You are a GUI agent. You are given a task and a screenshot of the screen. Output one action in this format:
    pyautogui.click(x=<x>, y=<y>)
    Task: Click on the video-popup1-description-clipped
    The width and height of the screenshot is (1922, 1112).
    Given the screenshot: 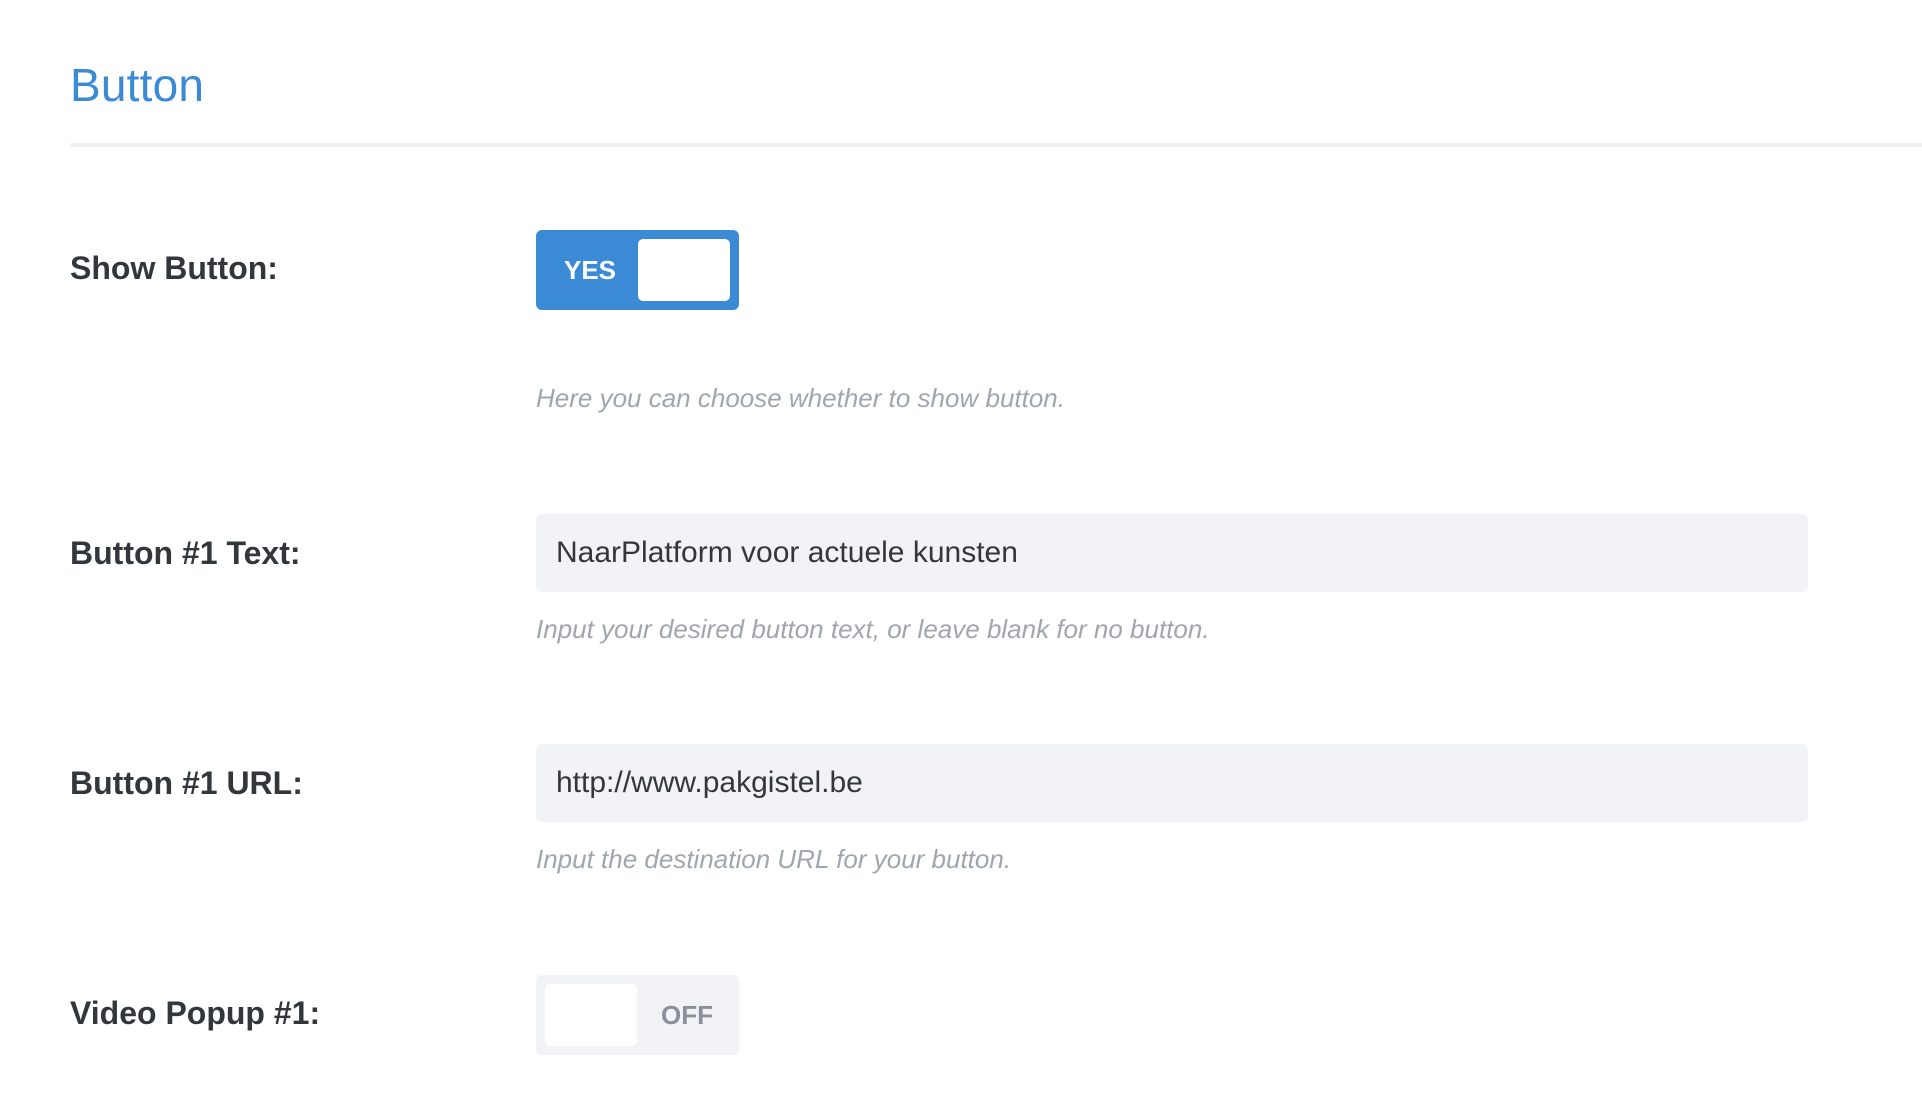 What is the action you would take?
    pyautogui.click(x=946, y=1106)
    